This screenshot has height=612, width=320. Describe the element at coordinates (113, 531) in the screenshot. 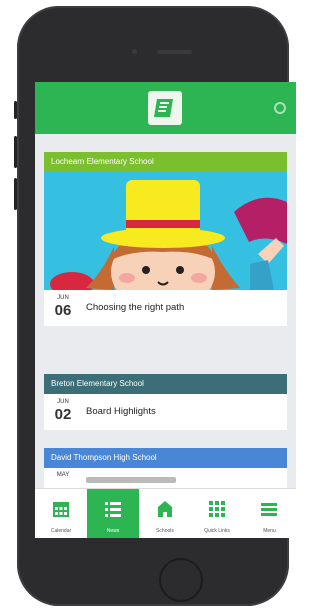

I see `tab-label: News` at that location.